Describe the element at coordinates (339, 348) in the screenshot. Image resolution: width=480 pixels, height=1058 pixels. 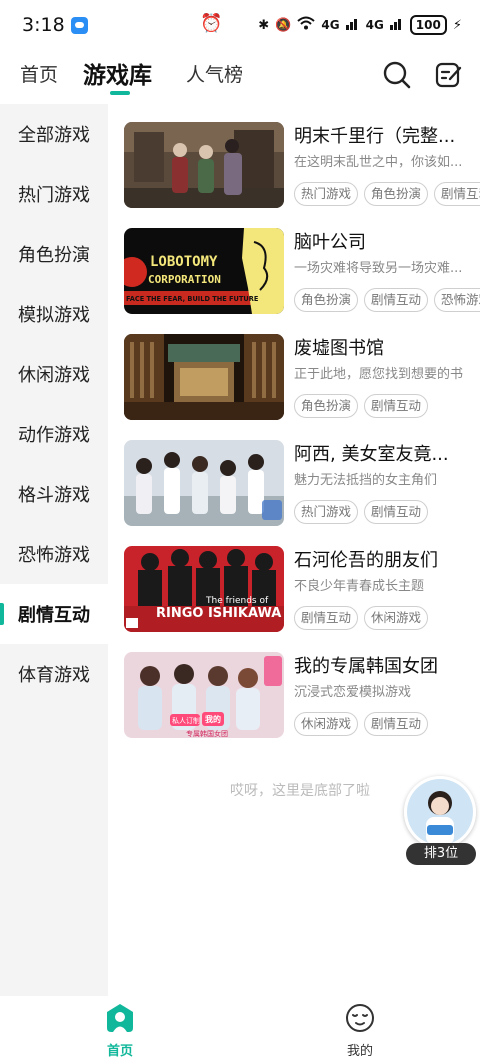
I see `game-title: 废墟图书馆` at that location.